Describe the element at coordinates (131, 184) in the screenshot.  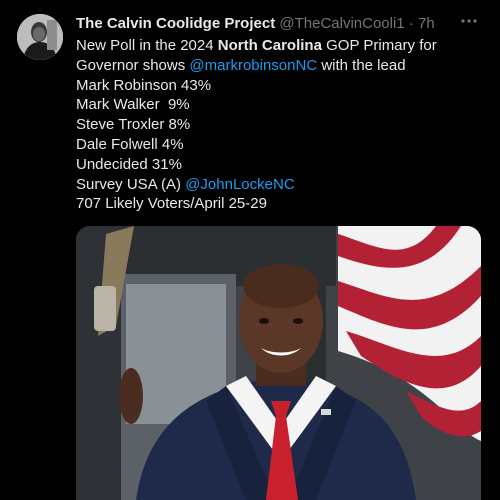
I see `text-segment: Survey USA (A)` at that location.